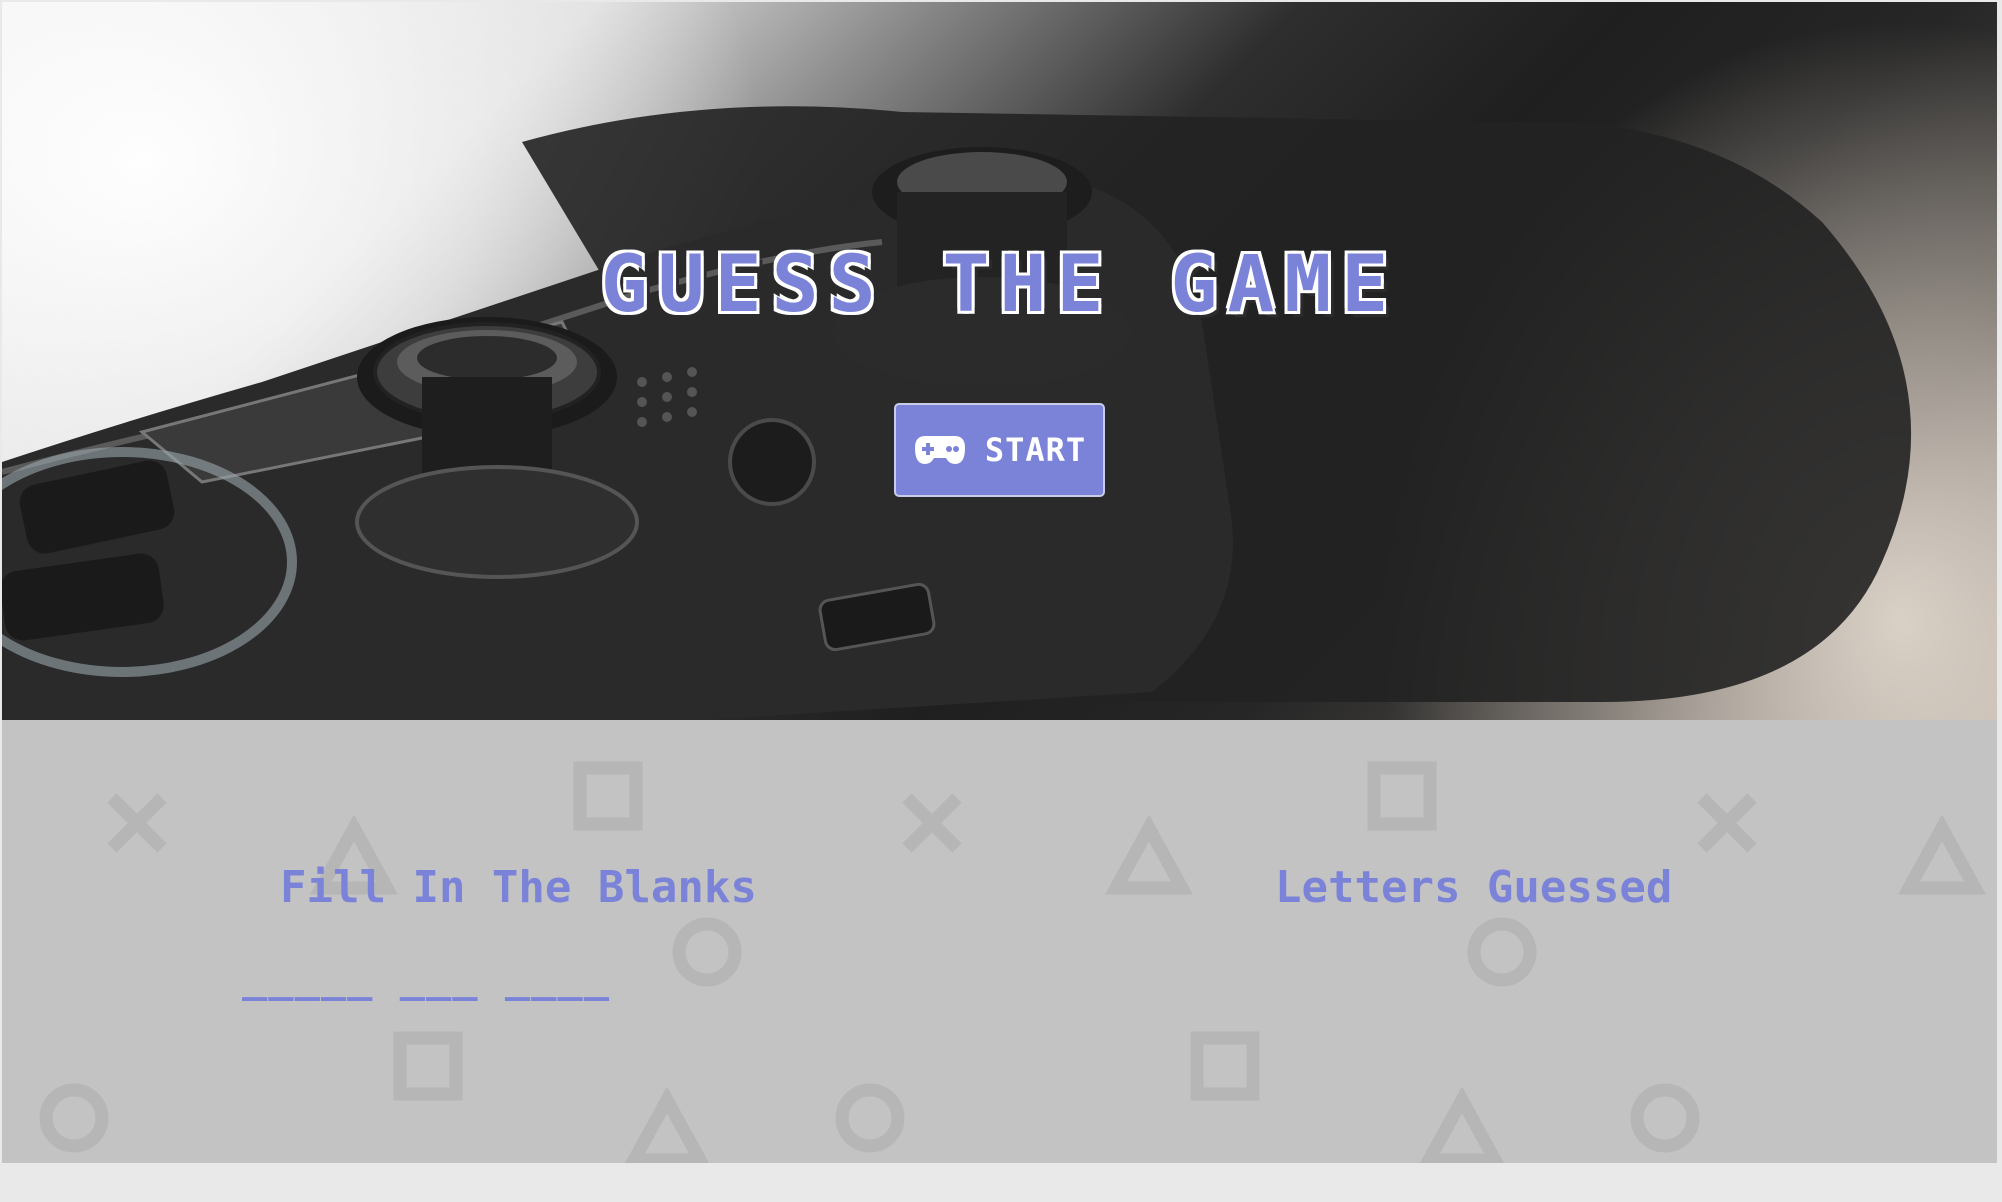  I want to click on start-button-label: START, so click(1035, 450).